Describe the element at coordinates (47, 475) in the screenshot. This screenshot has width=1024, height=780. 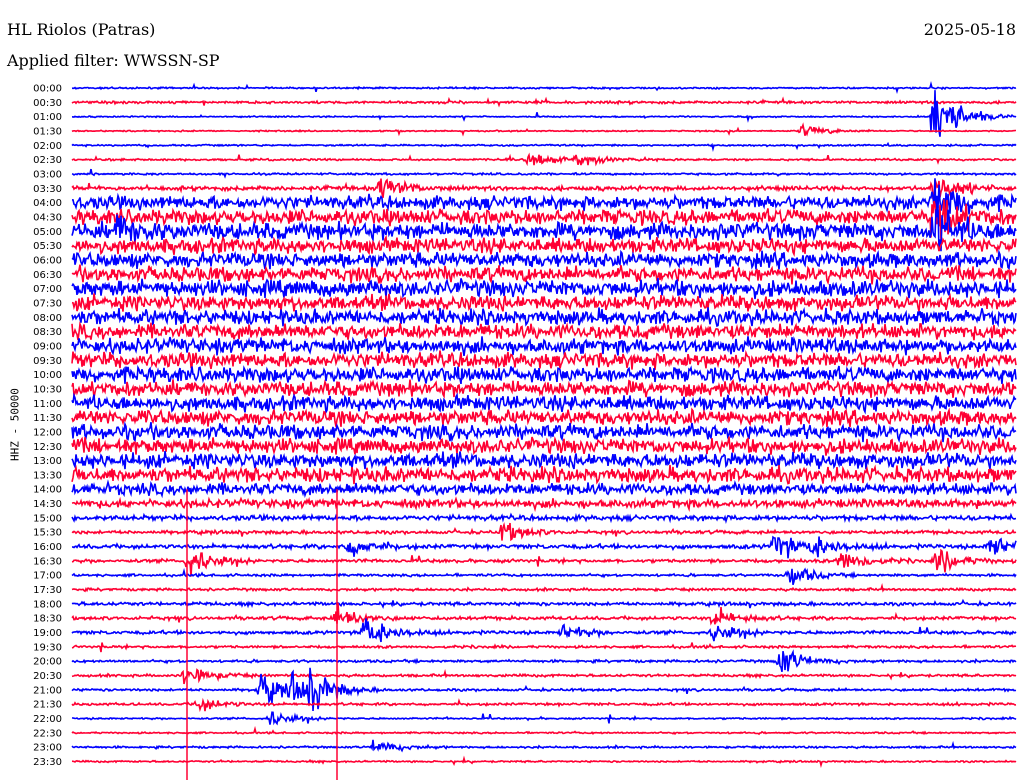
I see `row-time-label: 13:30` at that location.